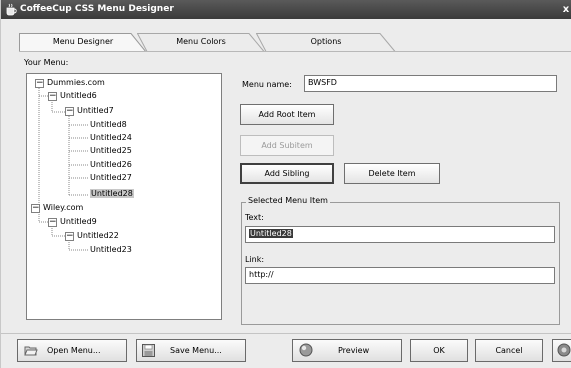  Describe the element at coordinates (287, 145) in the screenshot. I see `add-subitem-button: Add Subitem` at that location.